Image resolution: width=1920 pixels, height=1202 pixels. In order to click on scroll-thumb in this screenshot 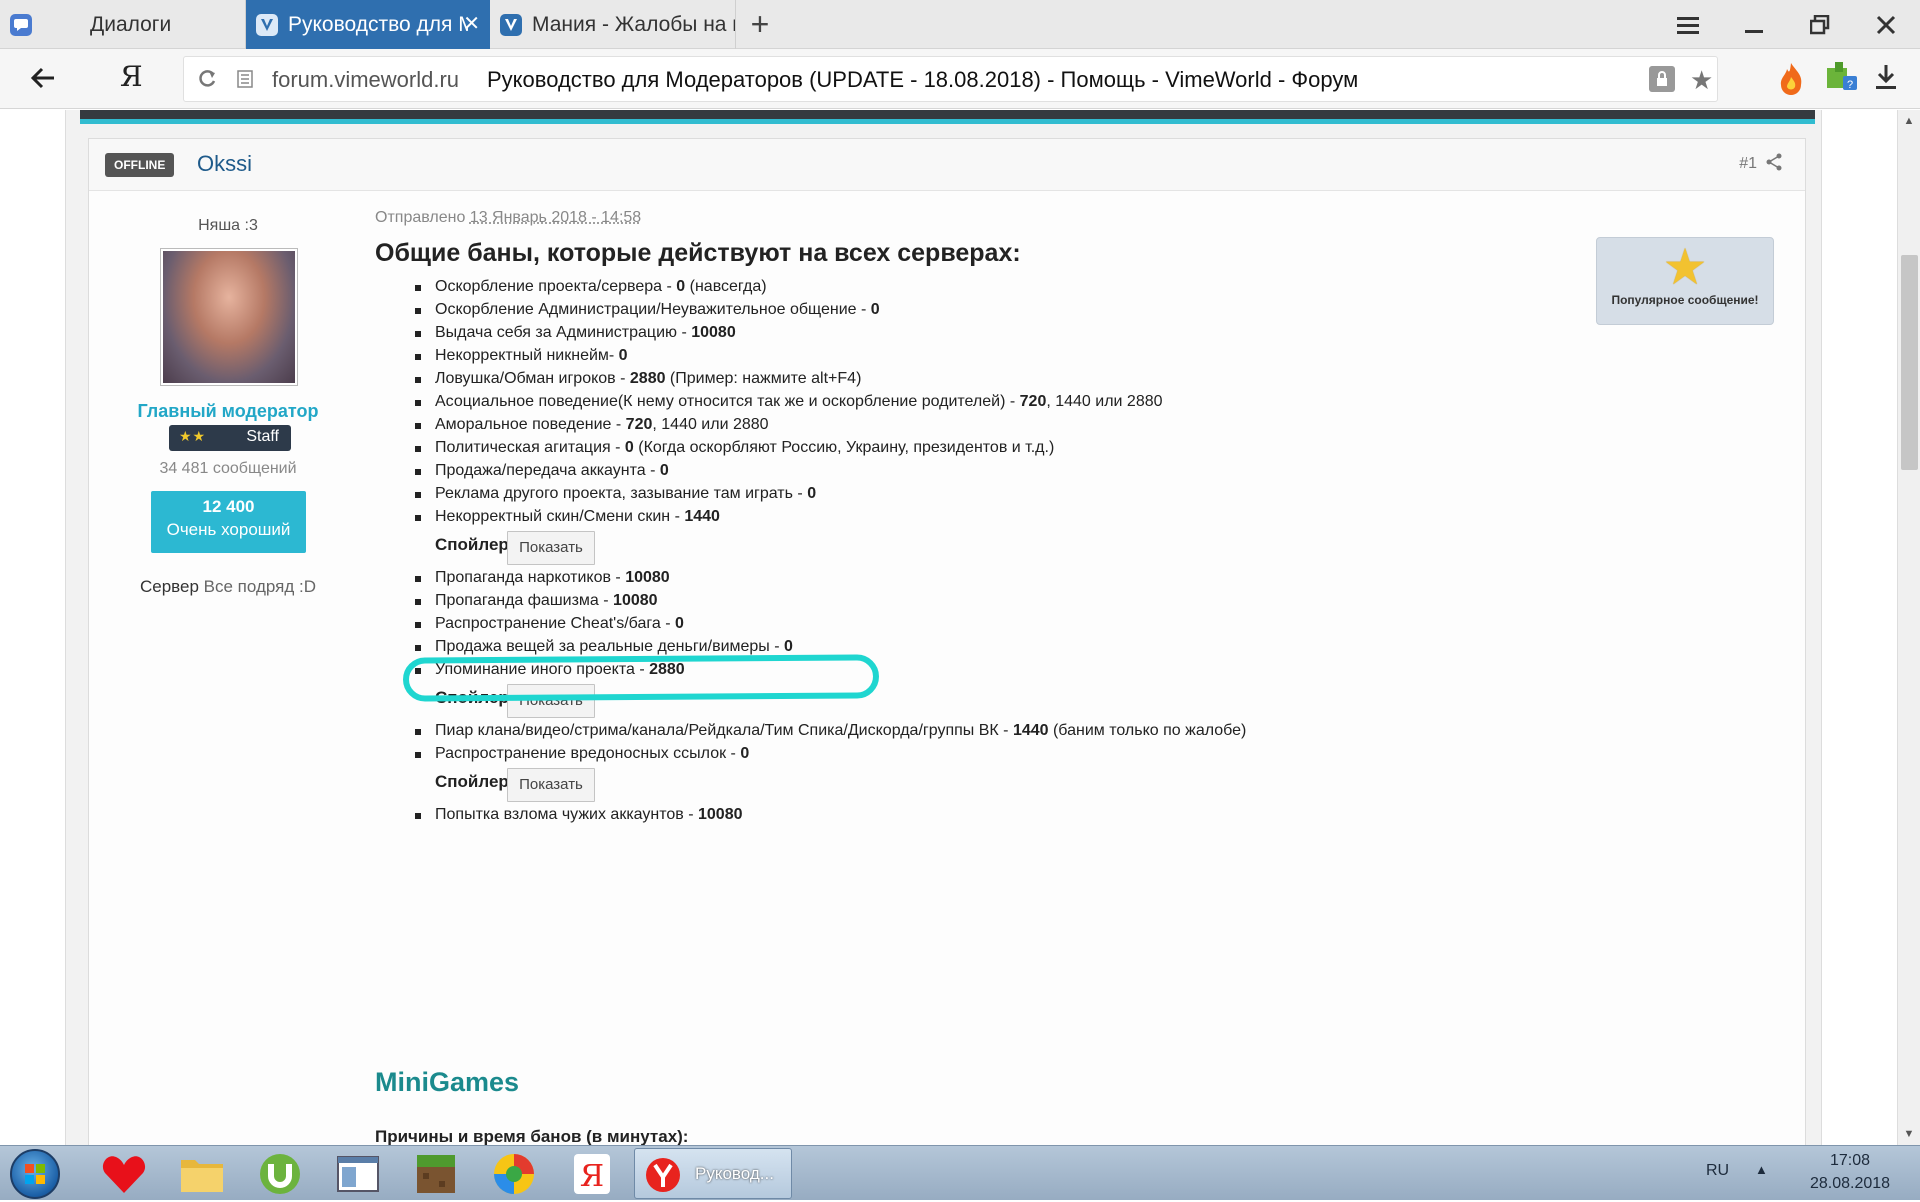, I will do `click(1909, 362)`.